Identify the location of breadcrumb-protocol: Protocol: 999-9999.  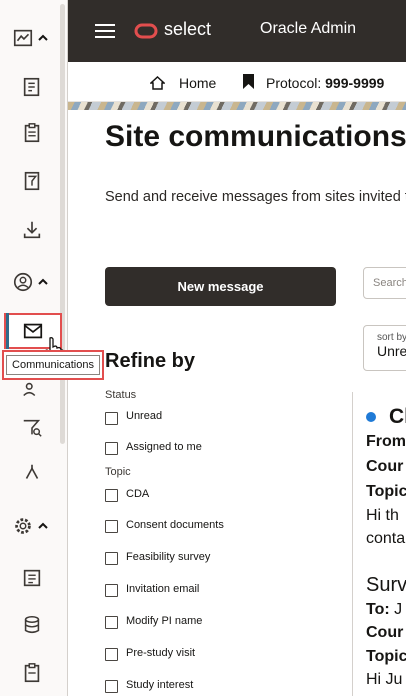
(325, 83).